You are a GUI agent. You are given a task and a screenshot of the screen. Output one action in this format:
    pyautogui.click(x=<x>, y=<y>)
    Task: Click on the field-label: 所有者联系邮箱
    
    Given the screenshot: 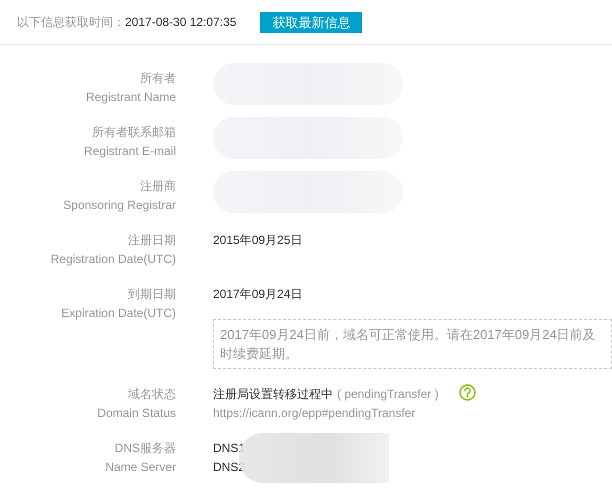 What is the action you would take?
    pyautogui.click(x=133, y=132)
    